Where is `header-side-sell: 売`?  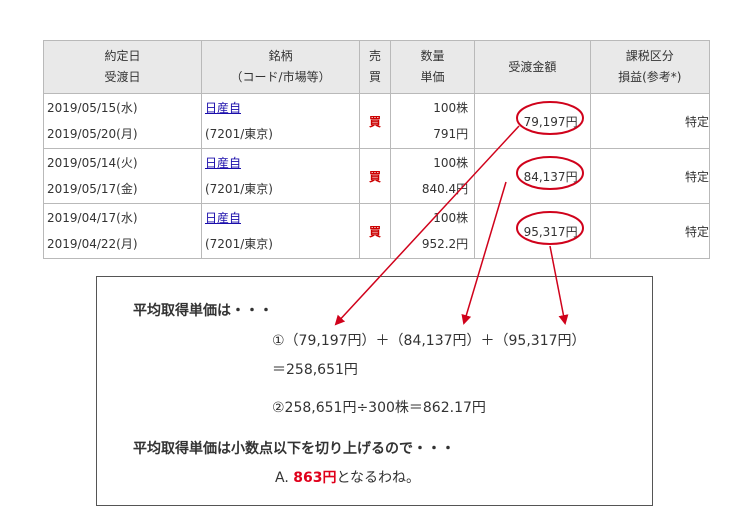 header-side-sell: 売 is located at coordinates (375, 56).